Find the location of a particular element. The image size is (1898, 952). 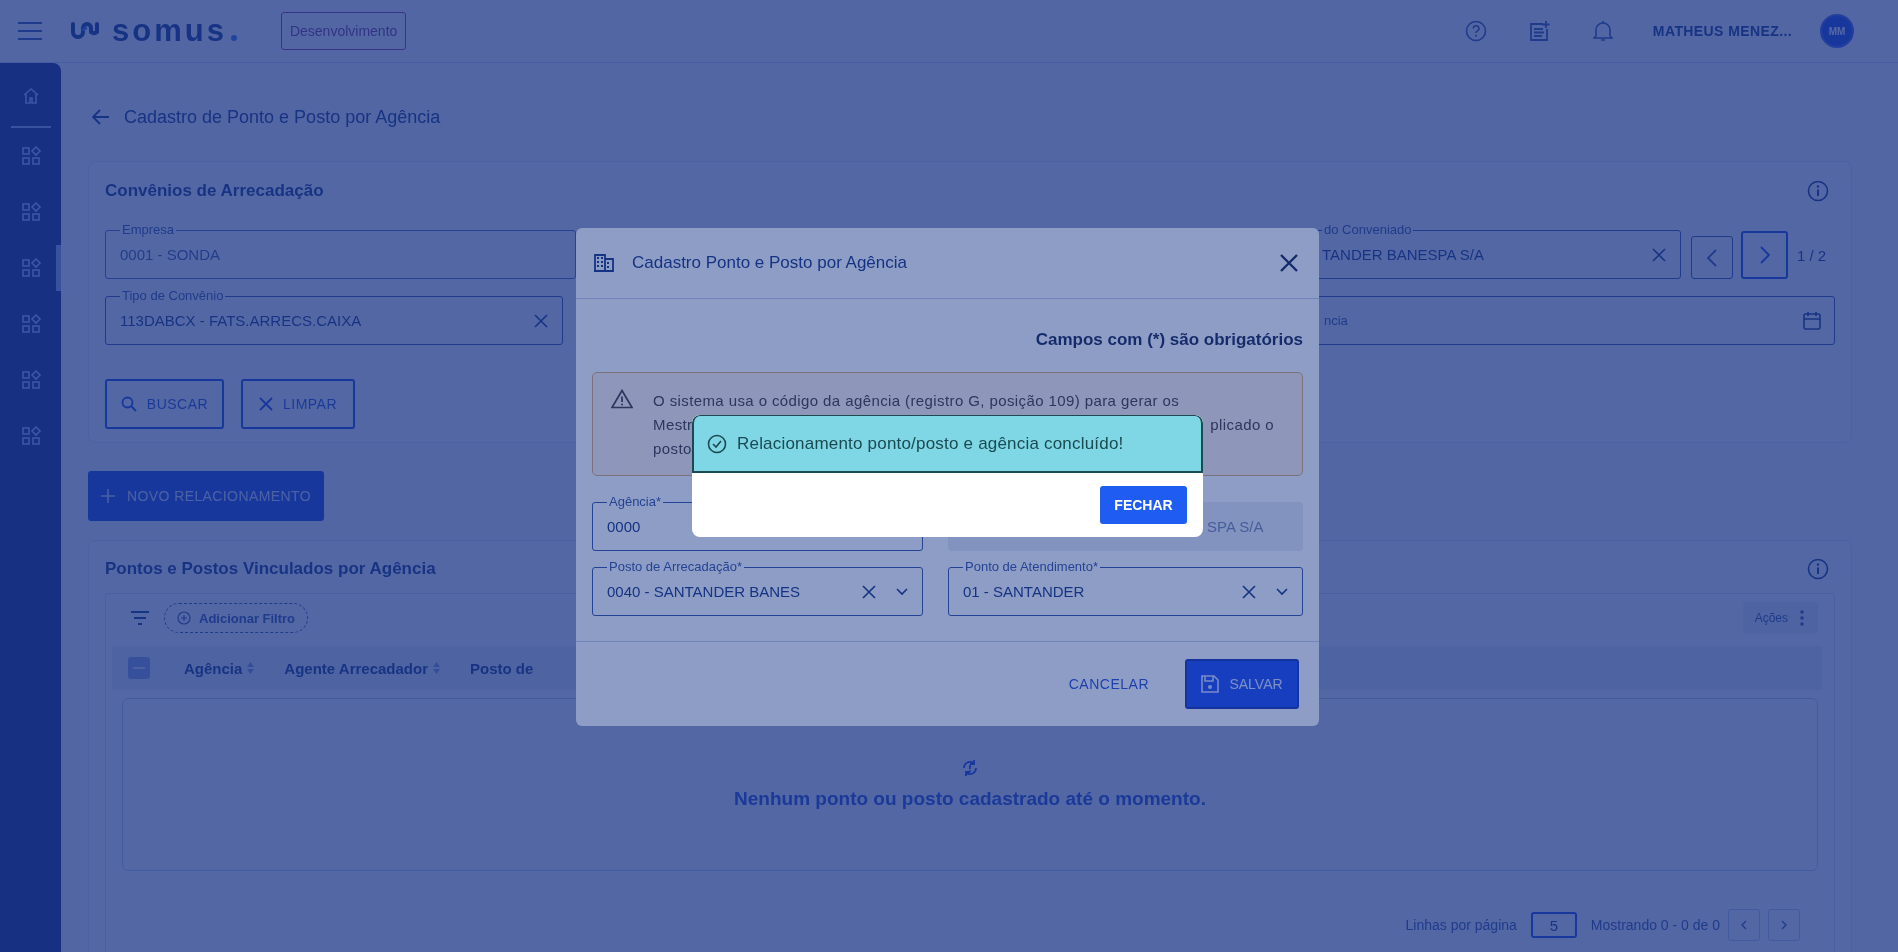

previous-page-button is located at coordinates (1744, 925).